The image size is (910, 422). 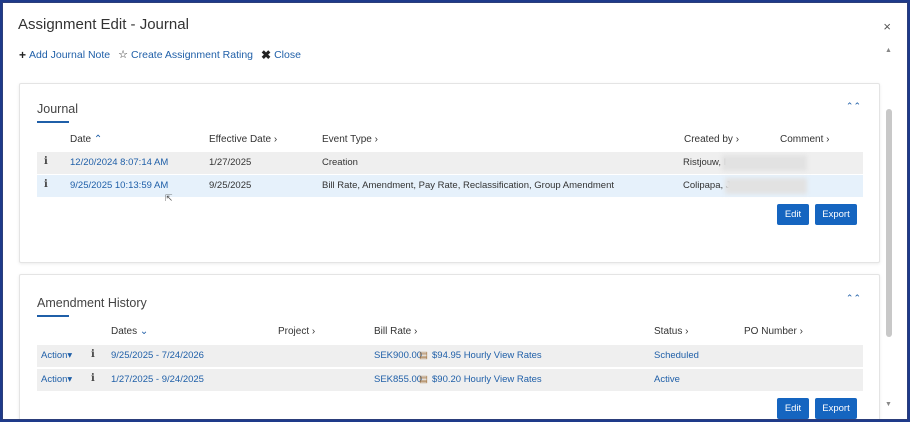 What do you see at coordinates (123, 55) in the screenshot?
I see `star-icon: ☆` at bounding box center [123, 55].